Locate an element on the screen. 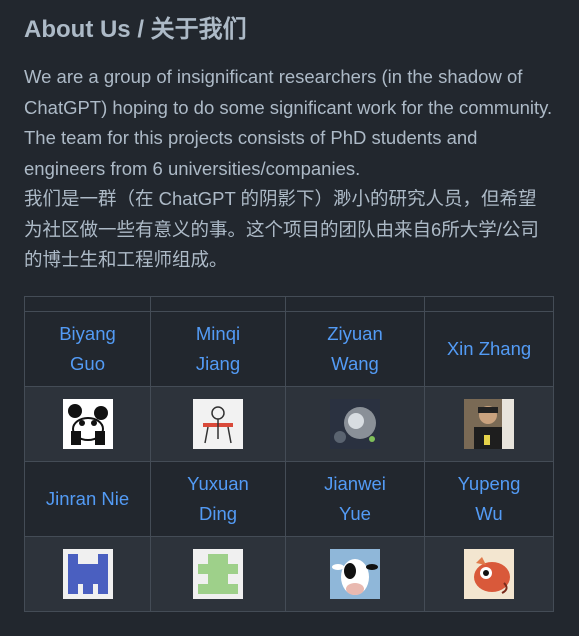  member-link-yupeng-wu: Yupeng Wu is located at coordinates (489, 498).